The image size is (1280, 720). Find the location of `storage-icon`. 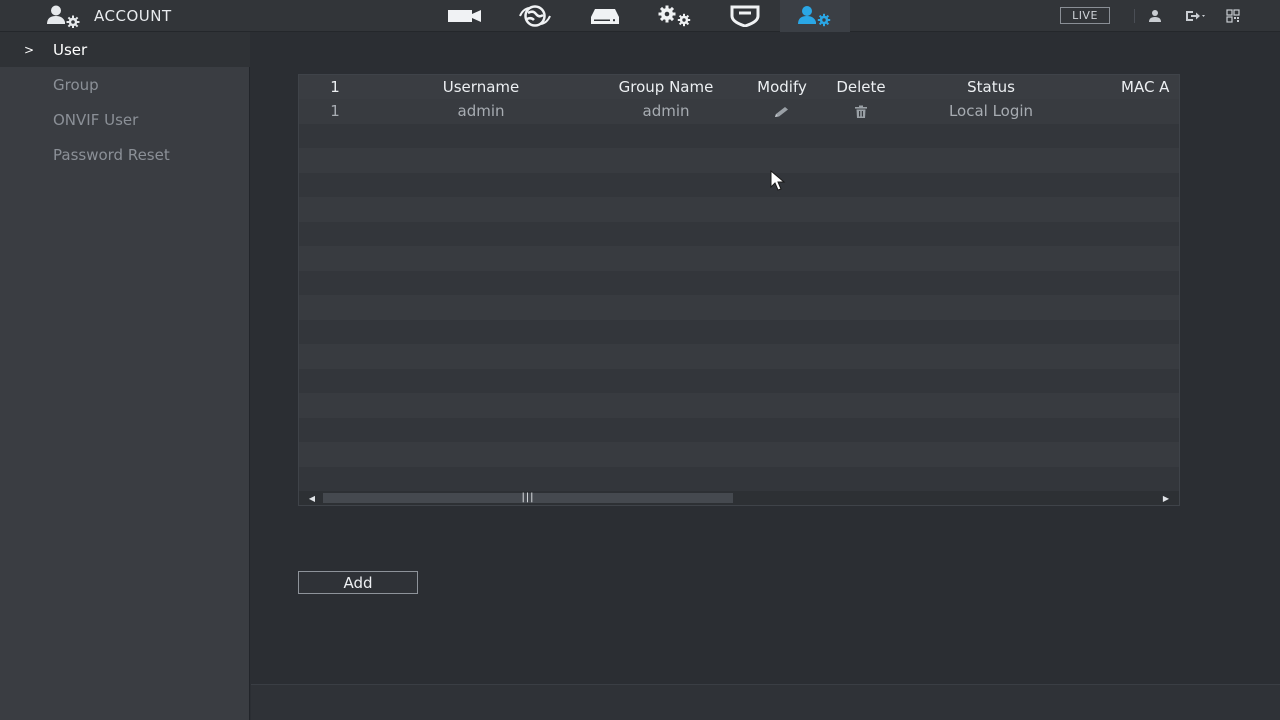

storage-icon is located at coordinates (605, 16).